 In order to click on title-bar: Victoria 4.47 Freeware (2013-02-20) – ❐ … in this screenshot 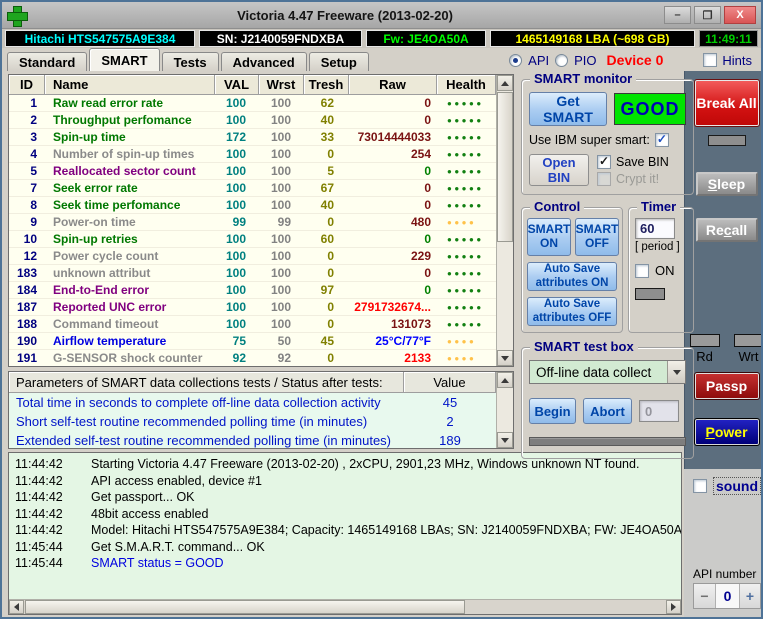, I will do `click(381, 15)`.